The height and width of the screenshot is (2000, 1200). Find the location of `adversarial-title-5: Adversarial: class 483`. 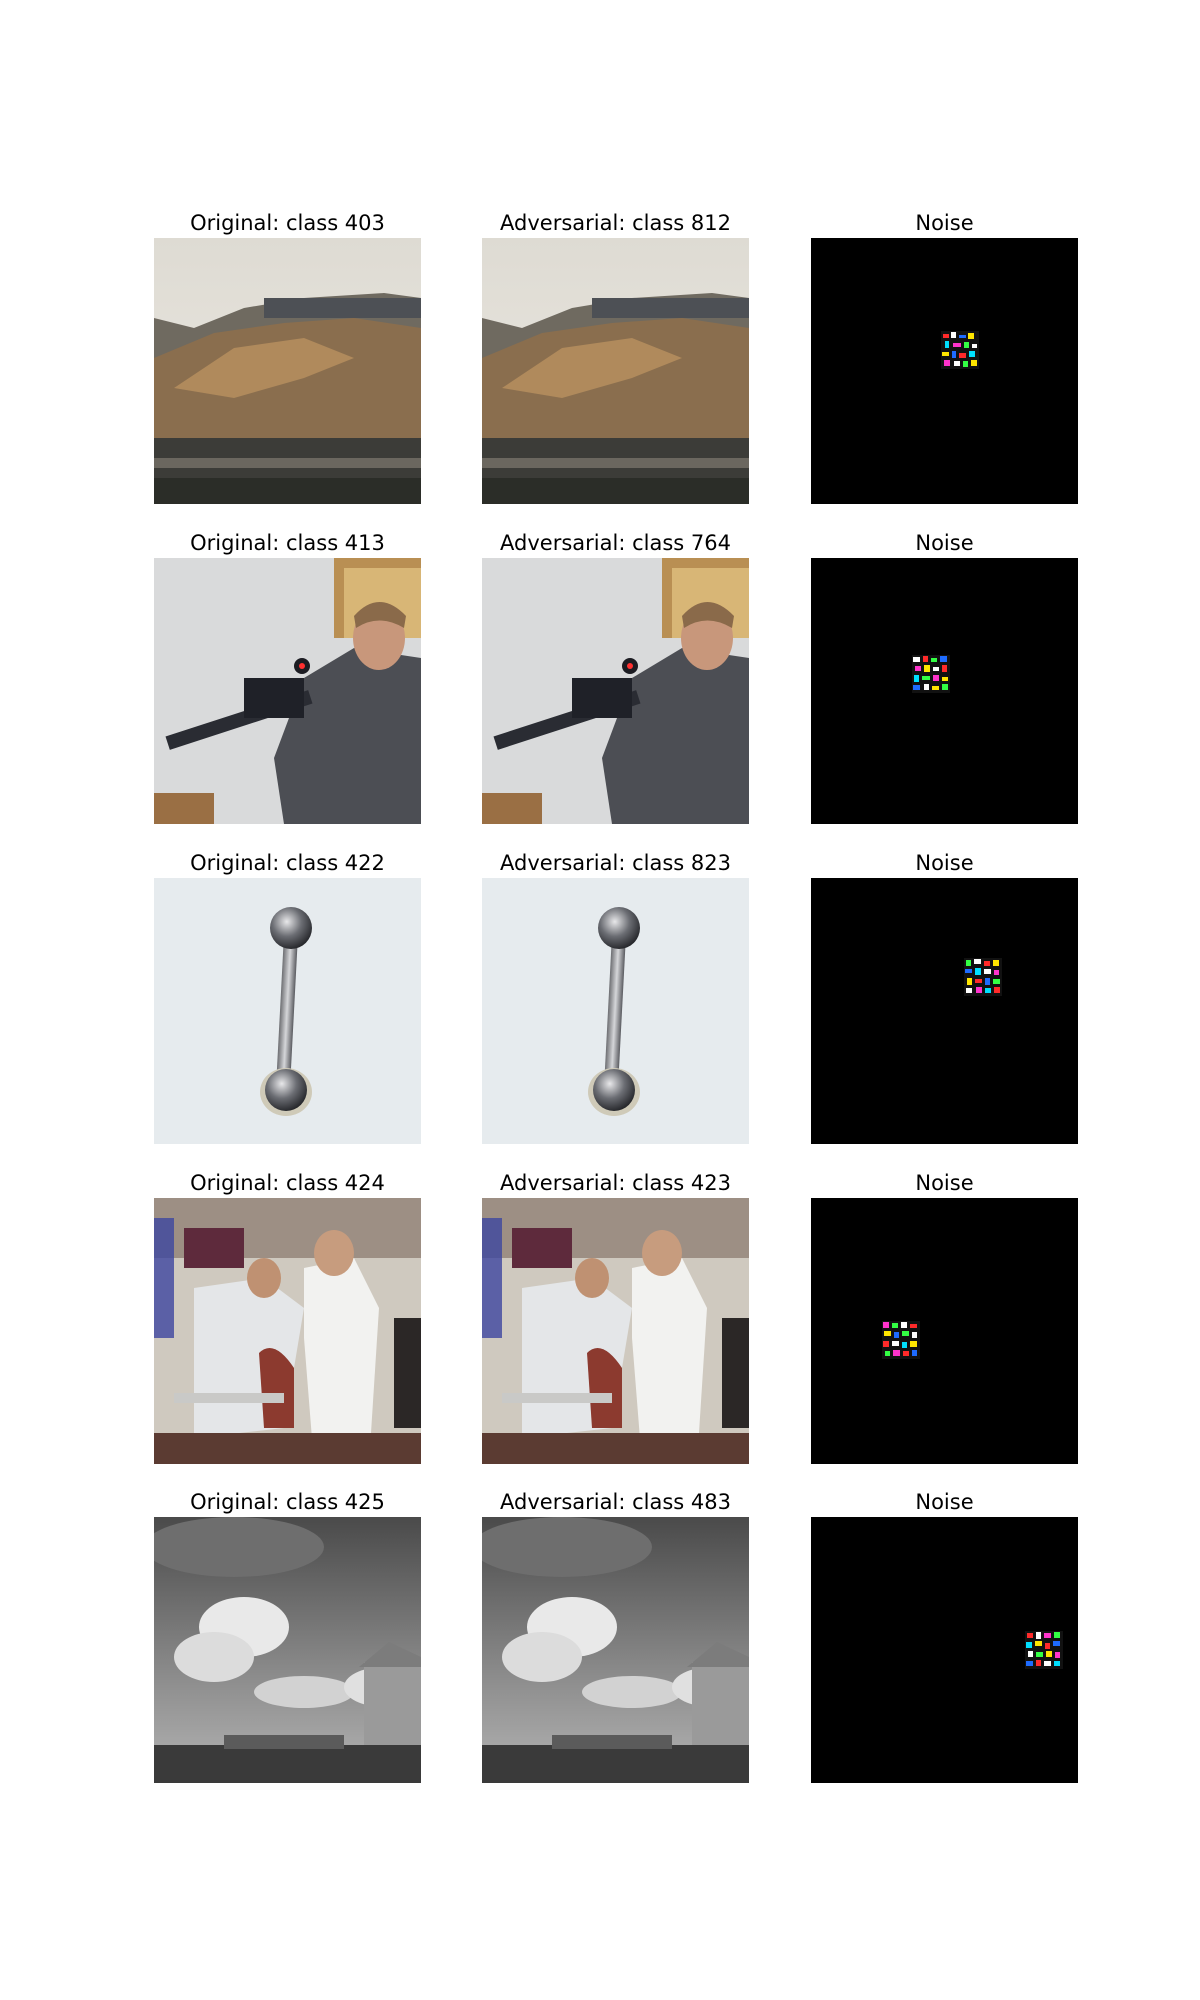

adversarial-title-5: Adversarial: class 483 is located at coordinates (615, 1502).